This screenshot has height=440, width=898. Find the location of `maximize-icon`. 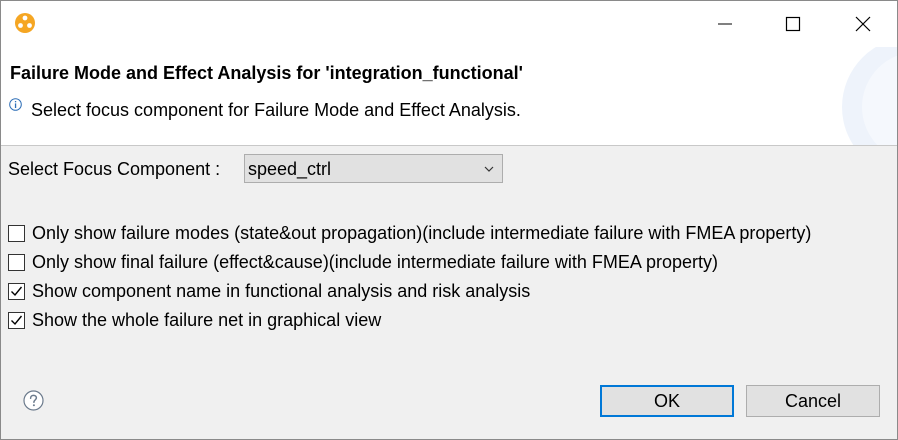

maximize-icon is located at coordinates (793, 24).